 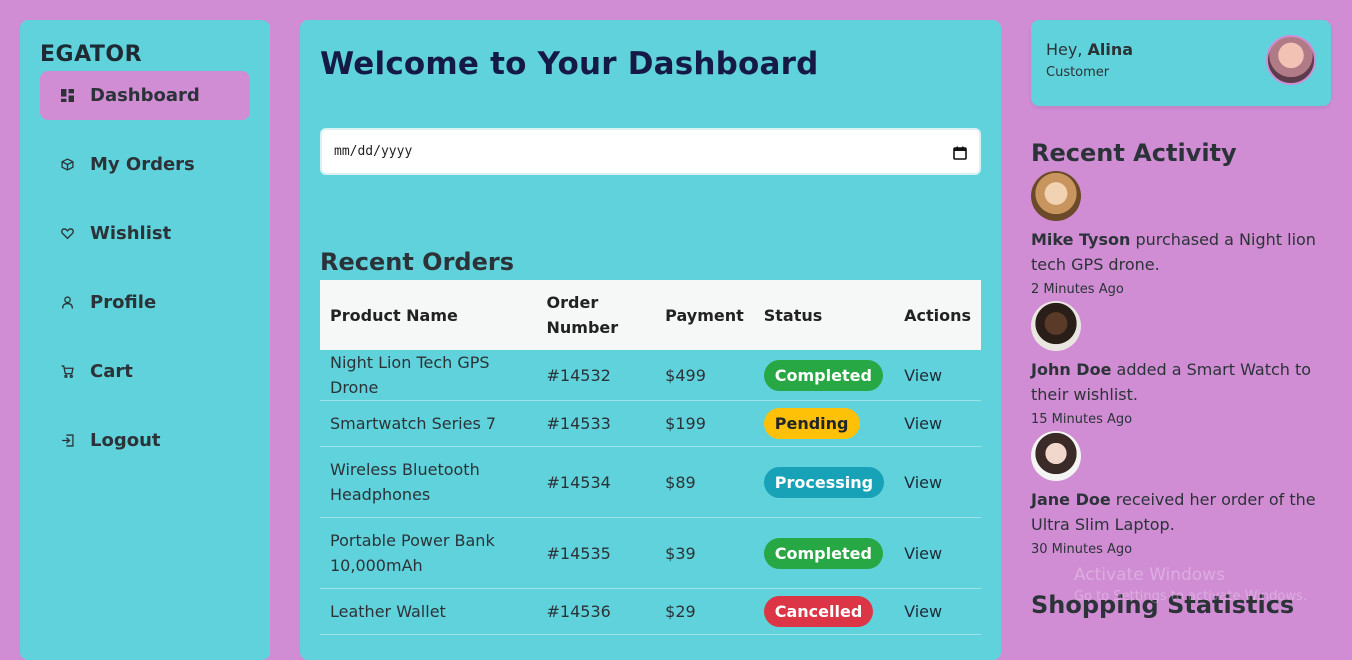 I want to click on activity-user: Jane Doe, so click(x=1071, y=499).